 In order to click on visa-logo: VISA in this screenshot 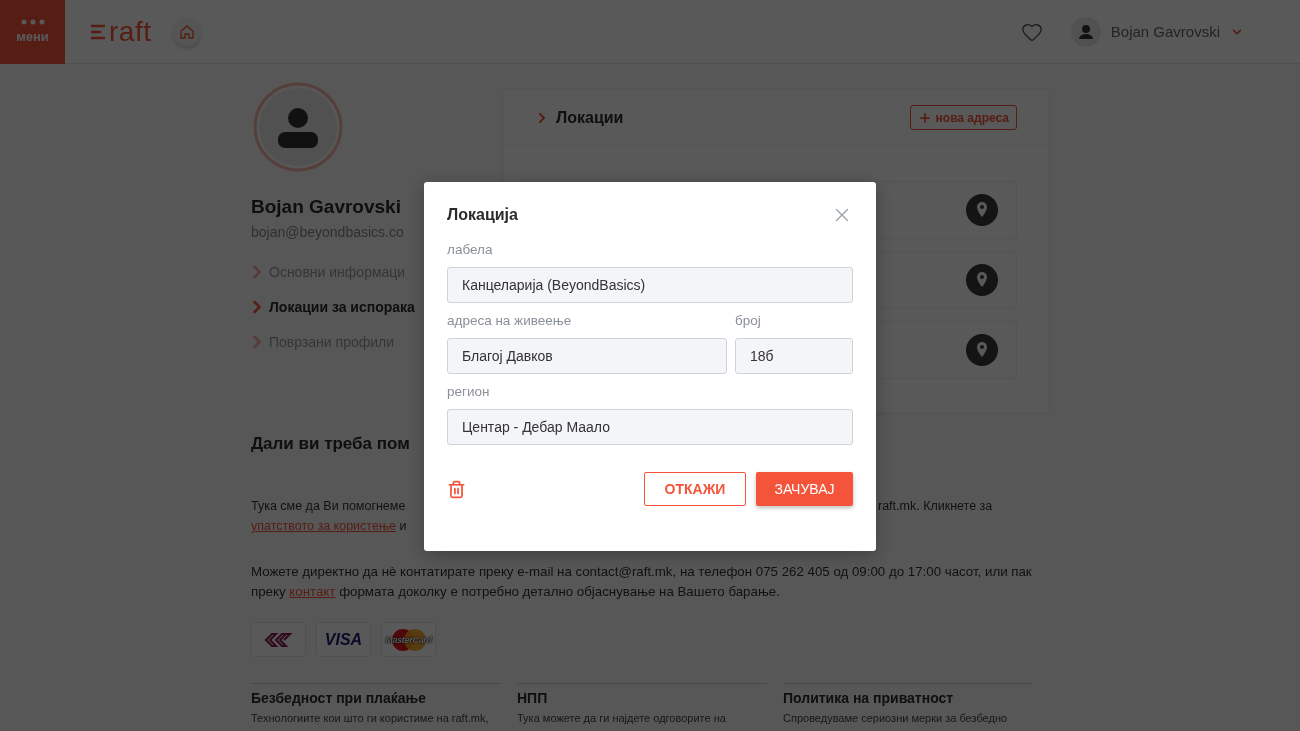, I will do `click(343, 639)`.